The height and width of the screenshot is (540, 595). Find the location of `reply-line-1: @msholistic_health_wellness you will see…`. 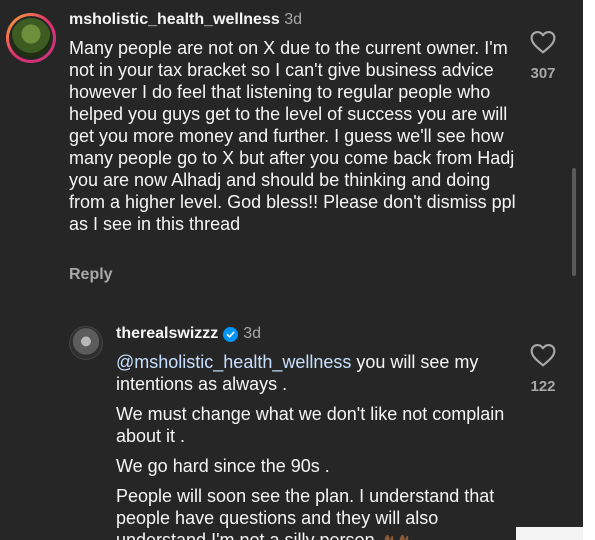

reply-line-1: @msholistic_health_wellness you will see… is located at coordinates (316, 373).